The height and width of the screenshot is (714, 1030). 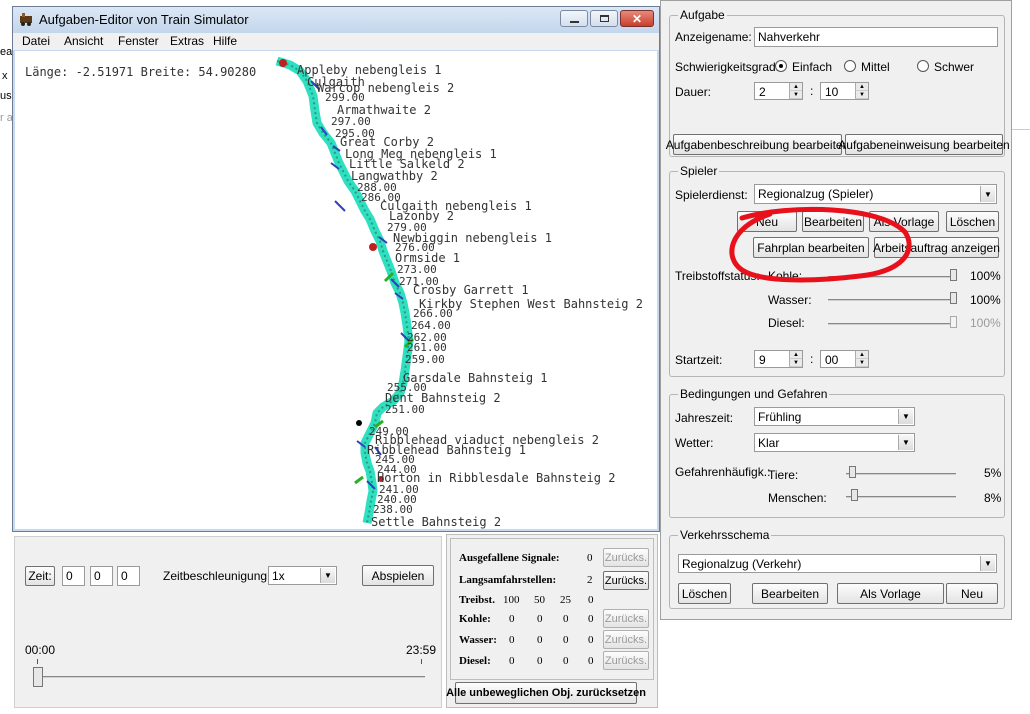 What do you see at coordinates (604, 18) in the screenshot?
I see `maximize-button` at bounding box center [604, 18].